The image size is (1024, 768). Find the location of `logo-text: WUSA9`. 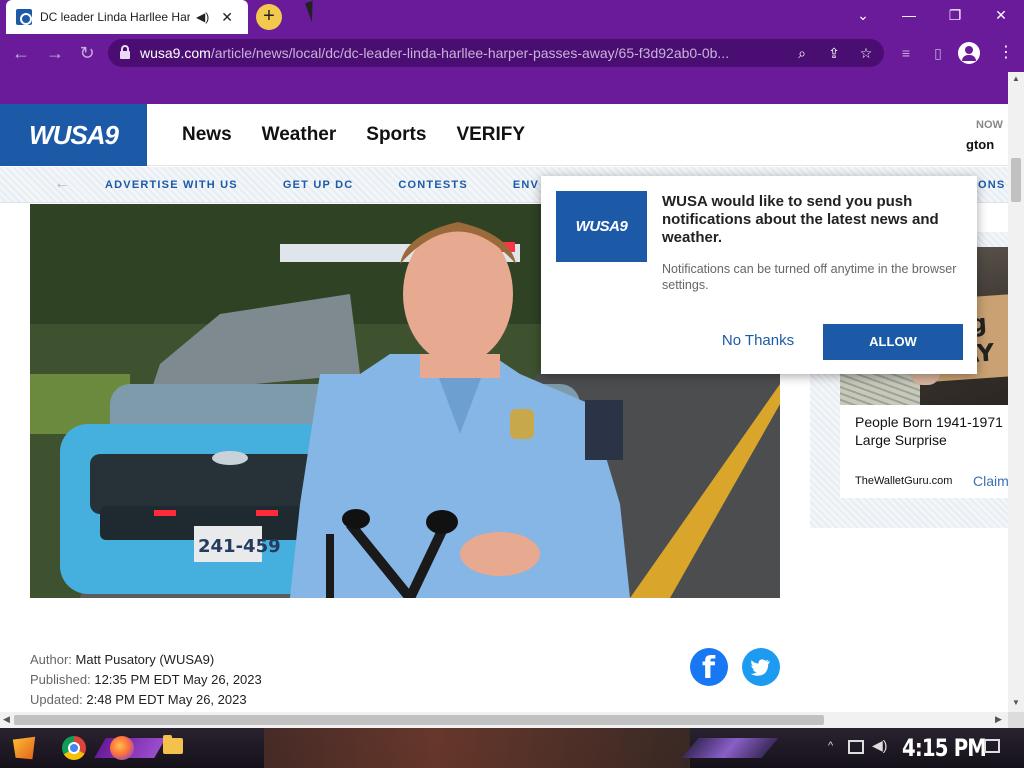

logo-text: WUSA9 is located at coordinates (74, 134).